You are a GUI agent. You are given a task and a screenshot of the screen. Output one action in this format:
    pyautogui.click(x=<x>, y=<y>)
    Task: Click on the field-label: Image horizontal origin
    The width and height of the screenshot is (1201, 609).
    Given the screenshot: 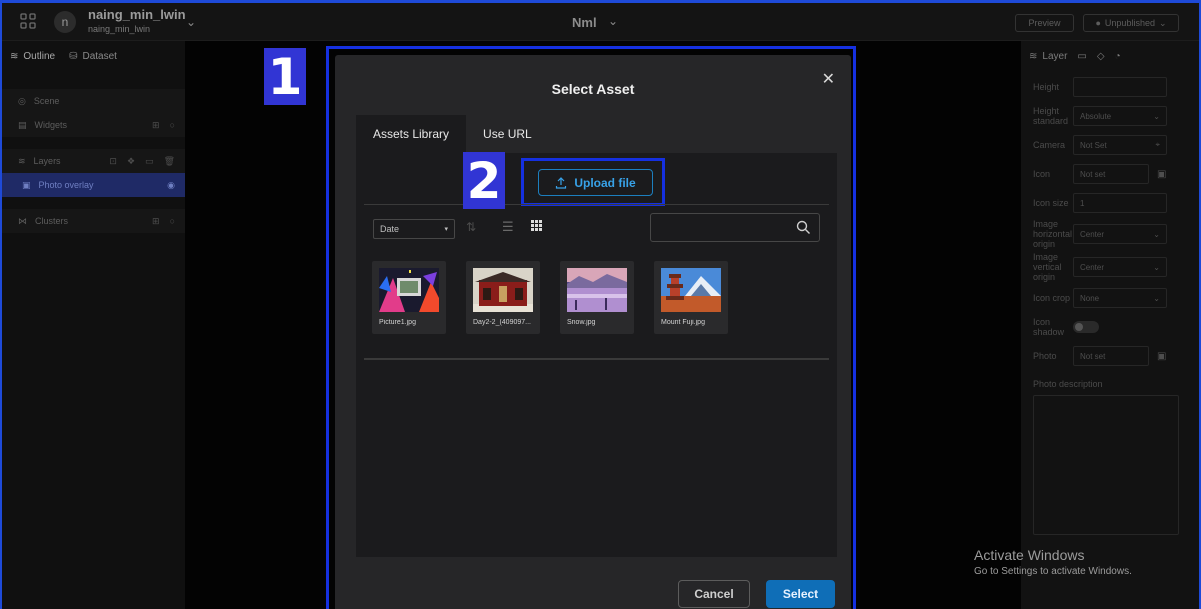 What is the action you would take?
    pyautogui.click(x=1053, y=234)
    